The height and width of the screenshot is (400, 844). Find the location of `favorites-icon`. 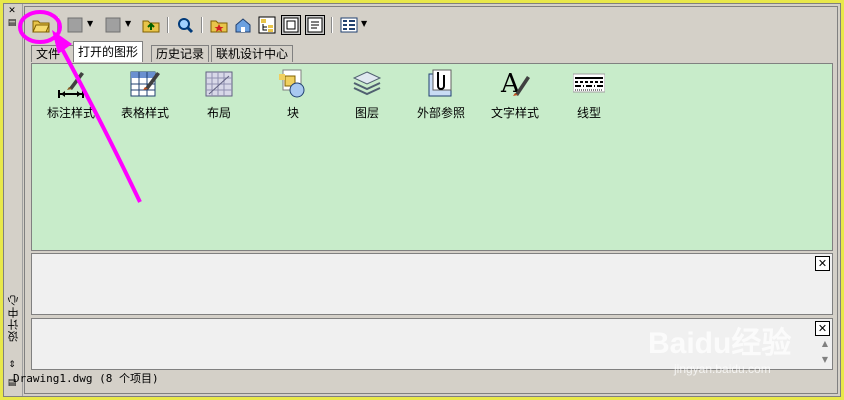

favorites-icon is located at coordinates (219, 26).